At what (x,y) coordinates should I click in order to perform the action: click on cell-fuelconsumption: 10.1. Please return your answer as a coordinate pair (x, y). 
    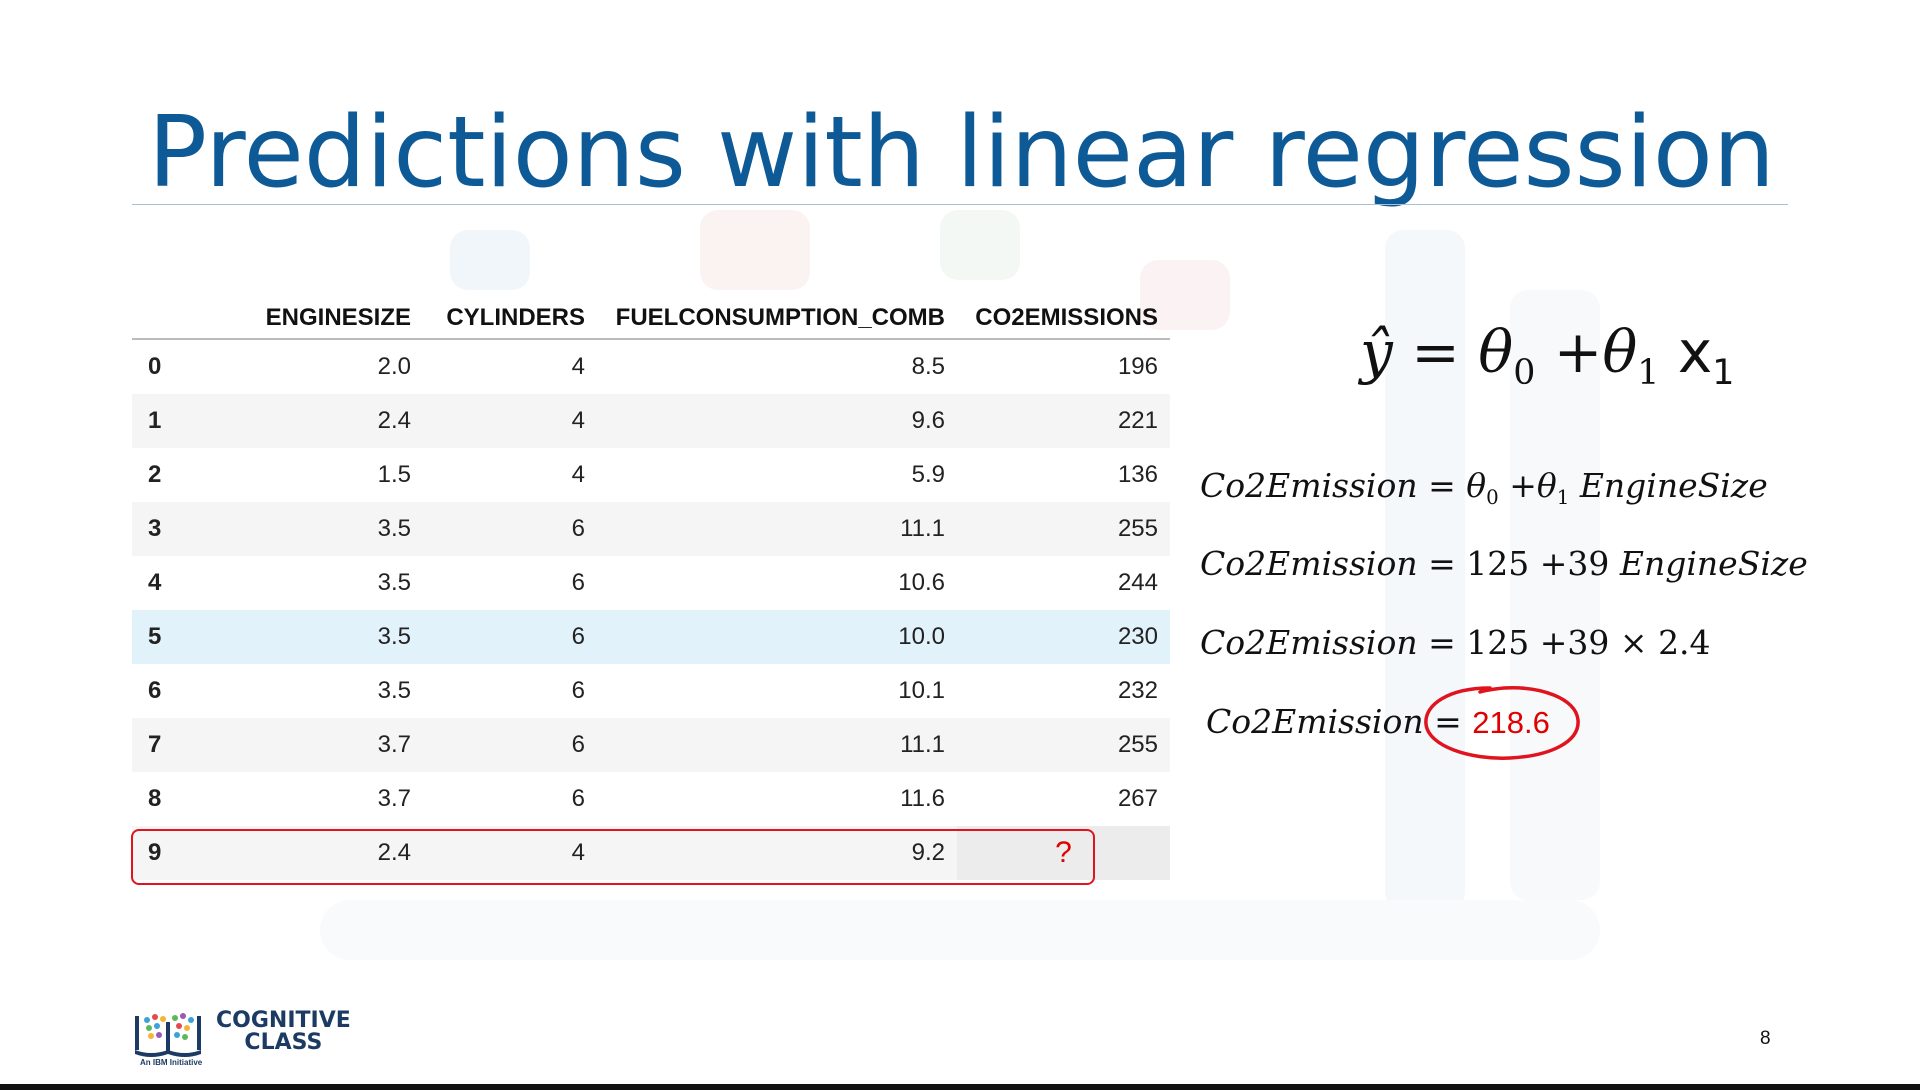
    Looking at the image, I should click on (921, 690).